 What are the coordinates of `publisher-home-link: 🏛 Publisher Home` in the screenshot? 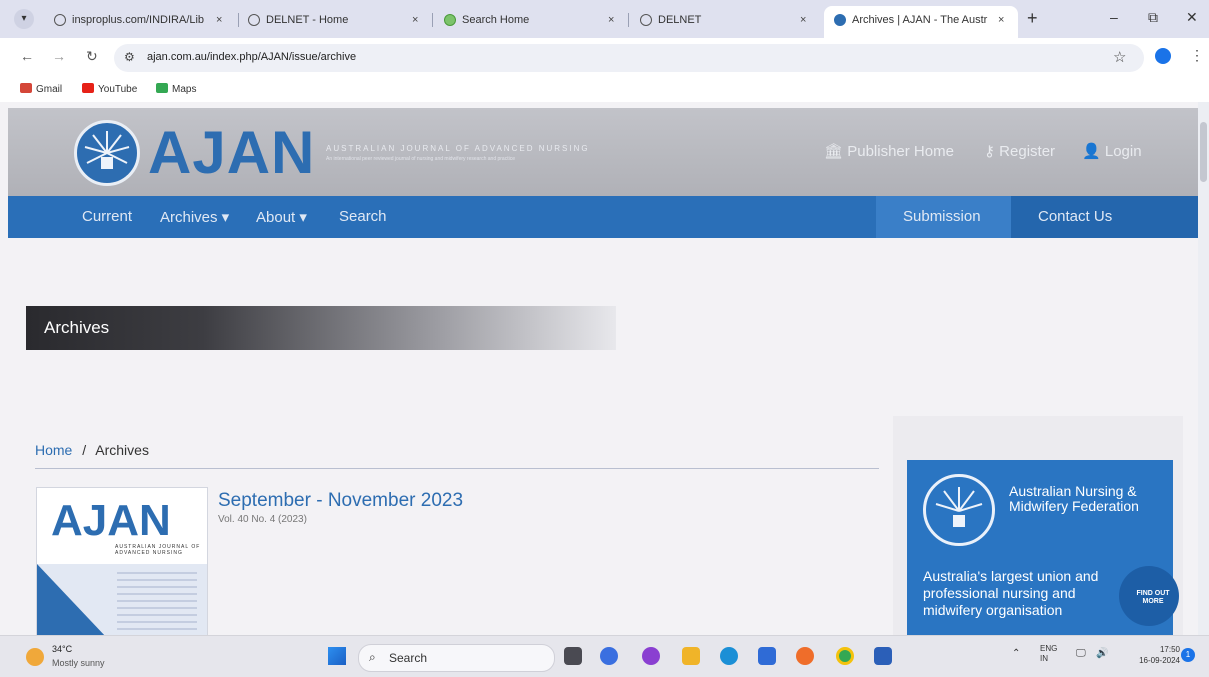 It's located at (889, 151).